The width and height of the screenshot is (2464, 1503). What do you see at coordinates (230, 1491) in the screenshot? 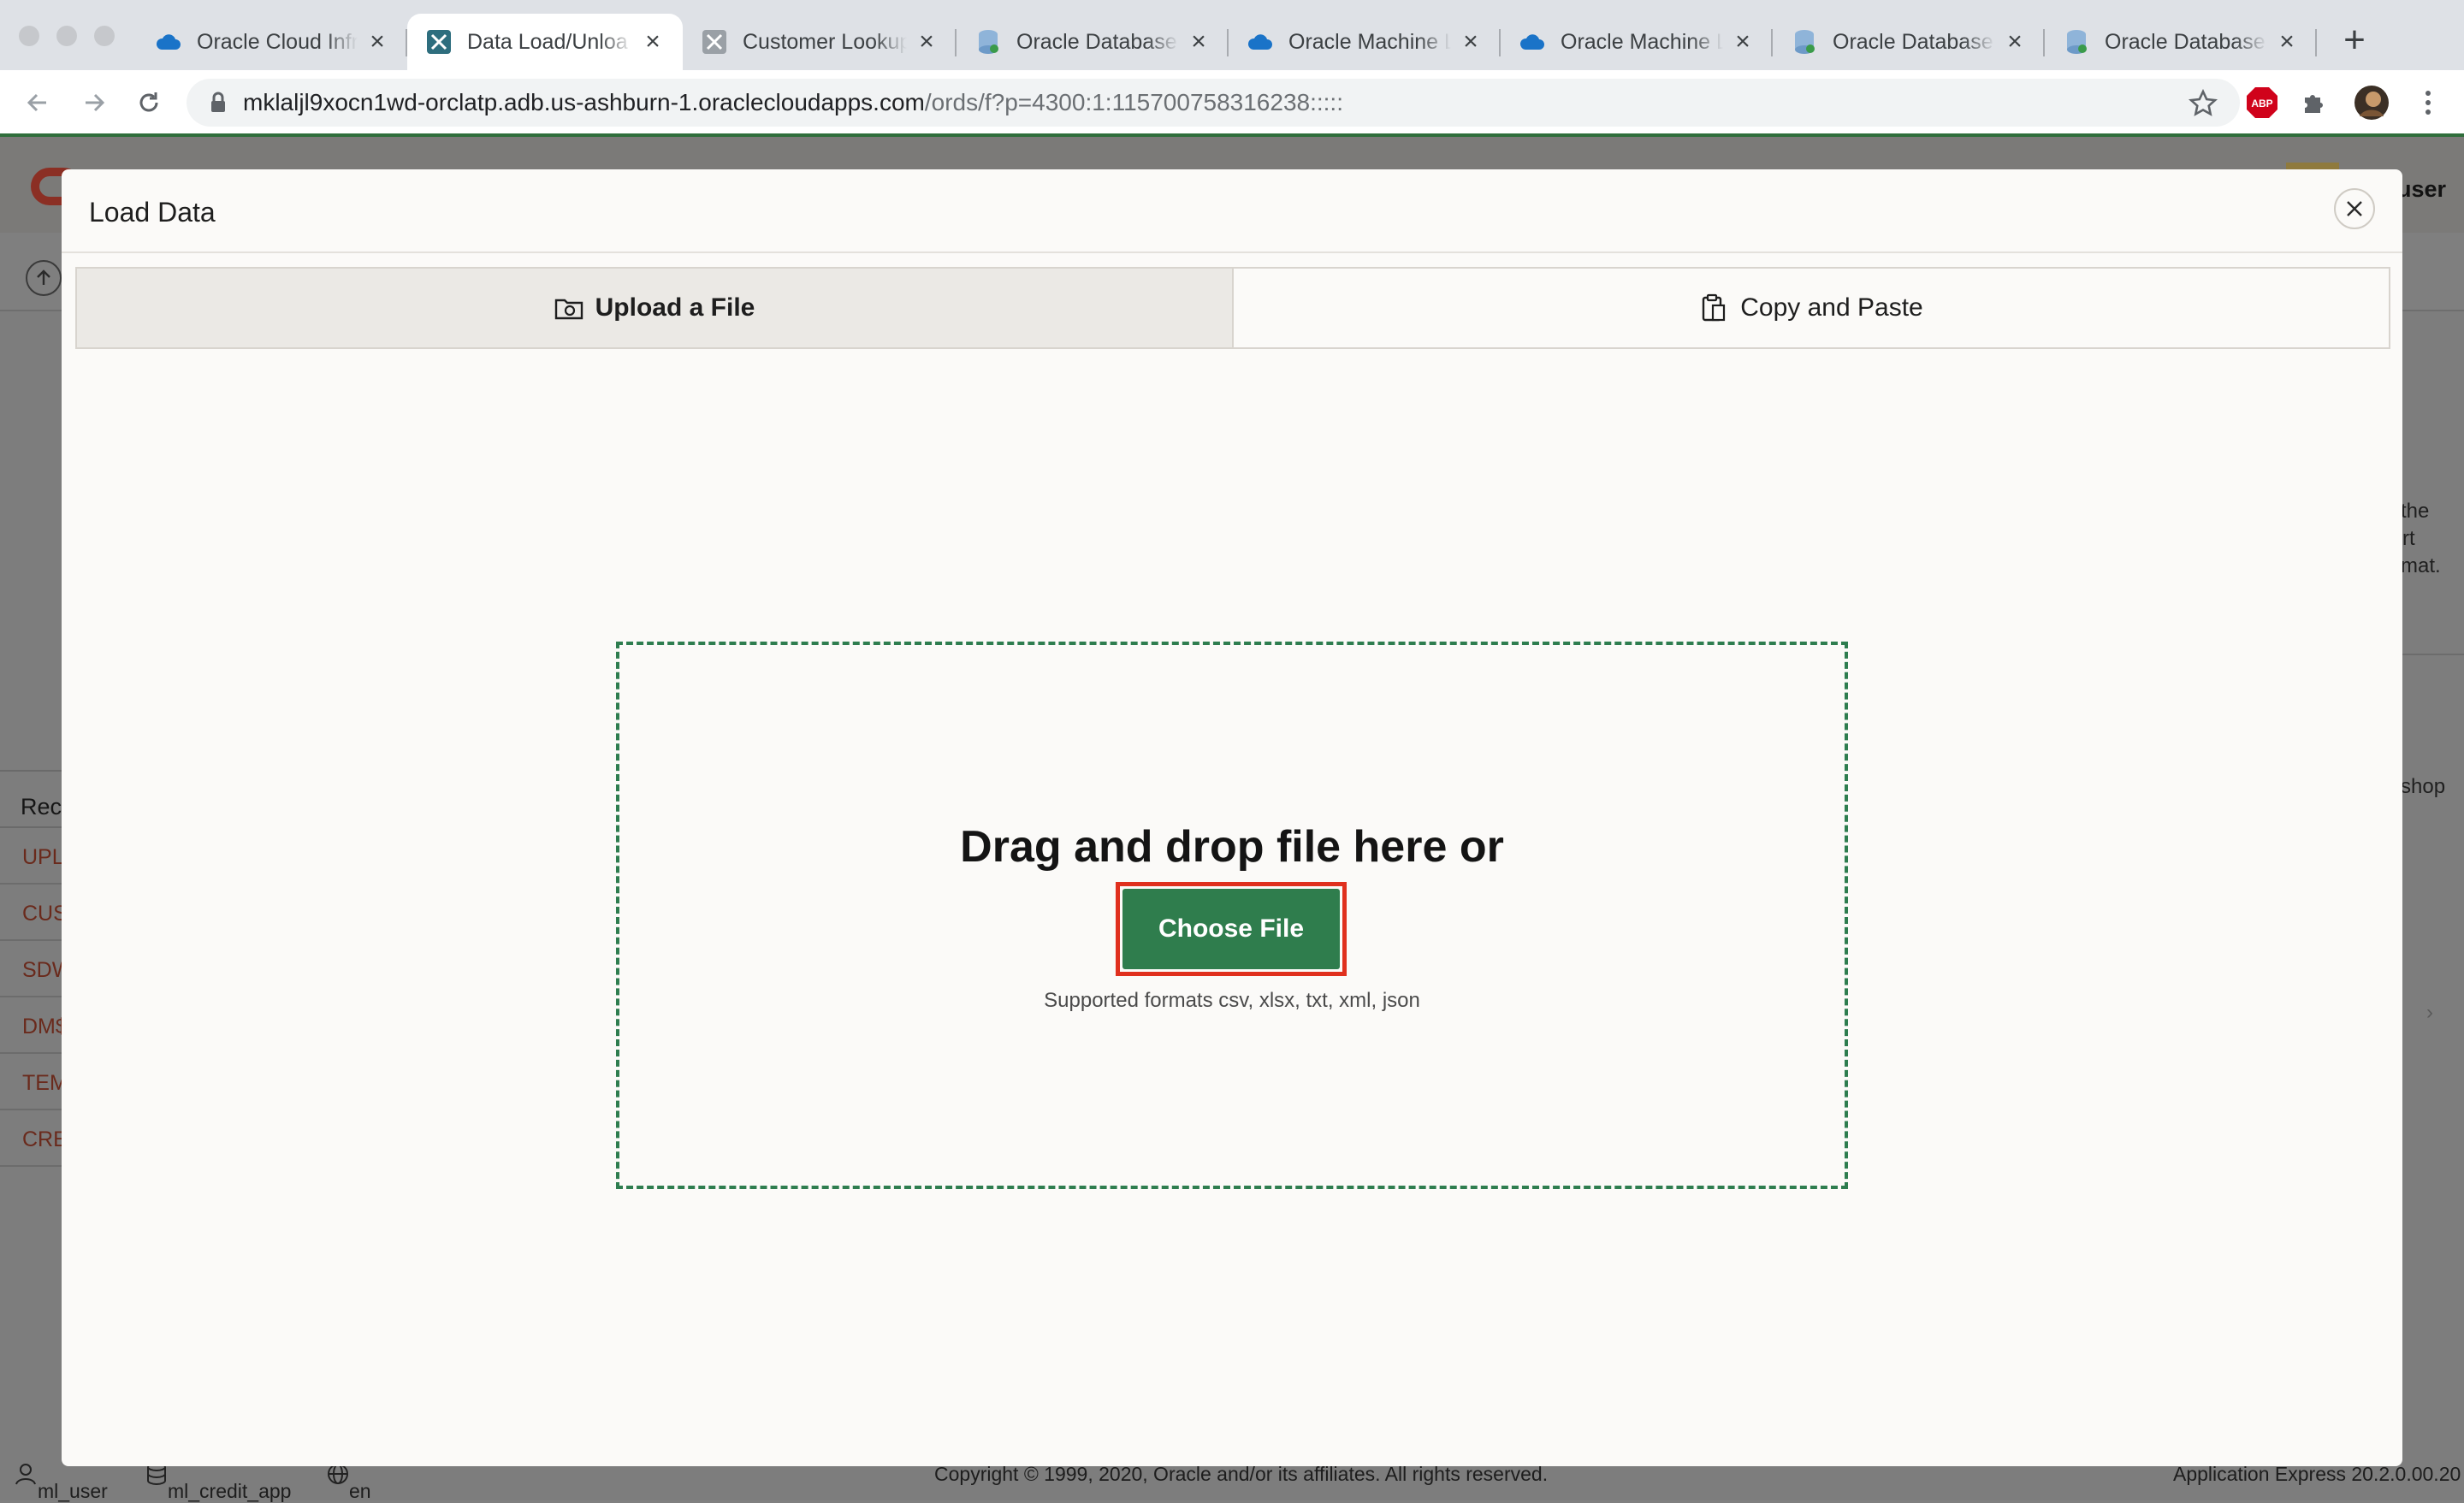
I see `footer-workspace-label: ml_credit_app` at bounding box center [230, 1491].